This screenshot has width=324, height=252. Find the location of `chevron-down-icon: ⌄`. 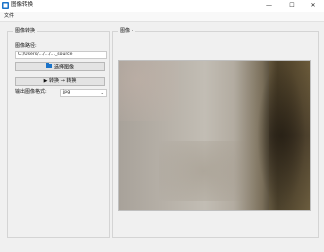

chevron-down-icon: ⌄ is located at coordinates (102, 92).